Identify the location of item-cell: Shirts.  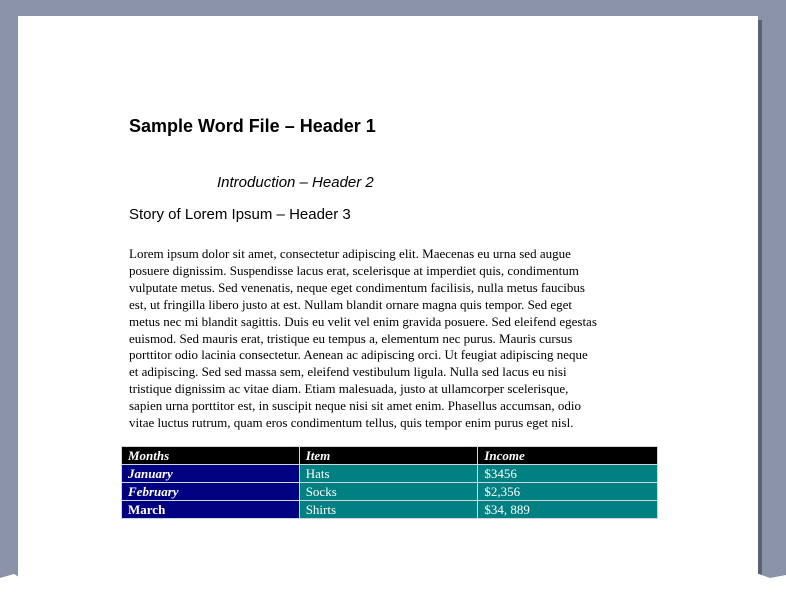
(388, 509).